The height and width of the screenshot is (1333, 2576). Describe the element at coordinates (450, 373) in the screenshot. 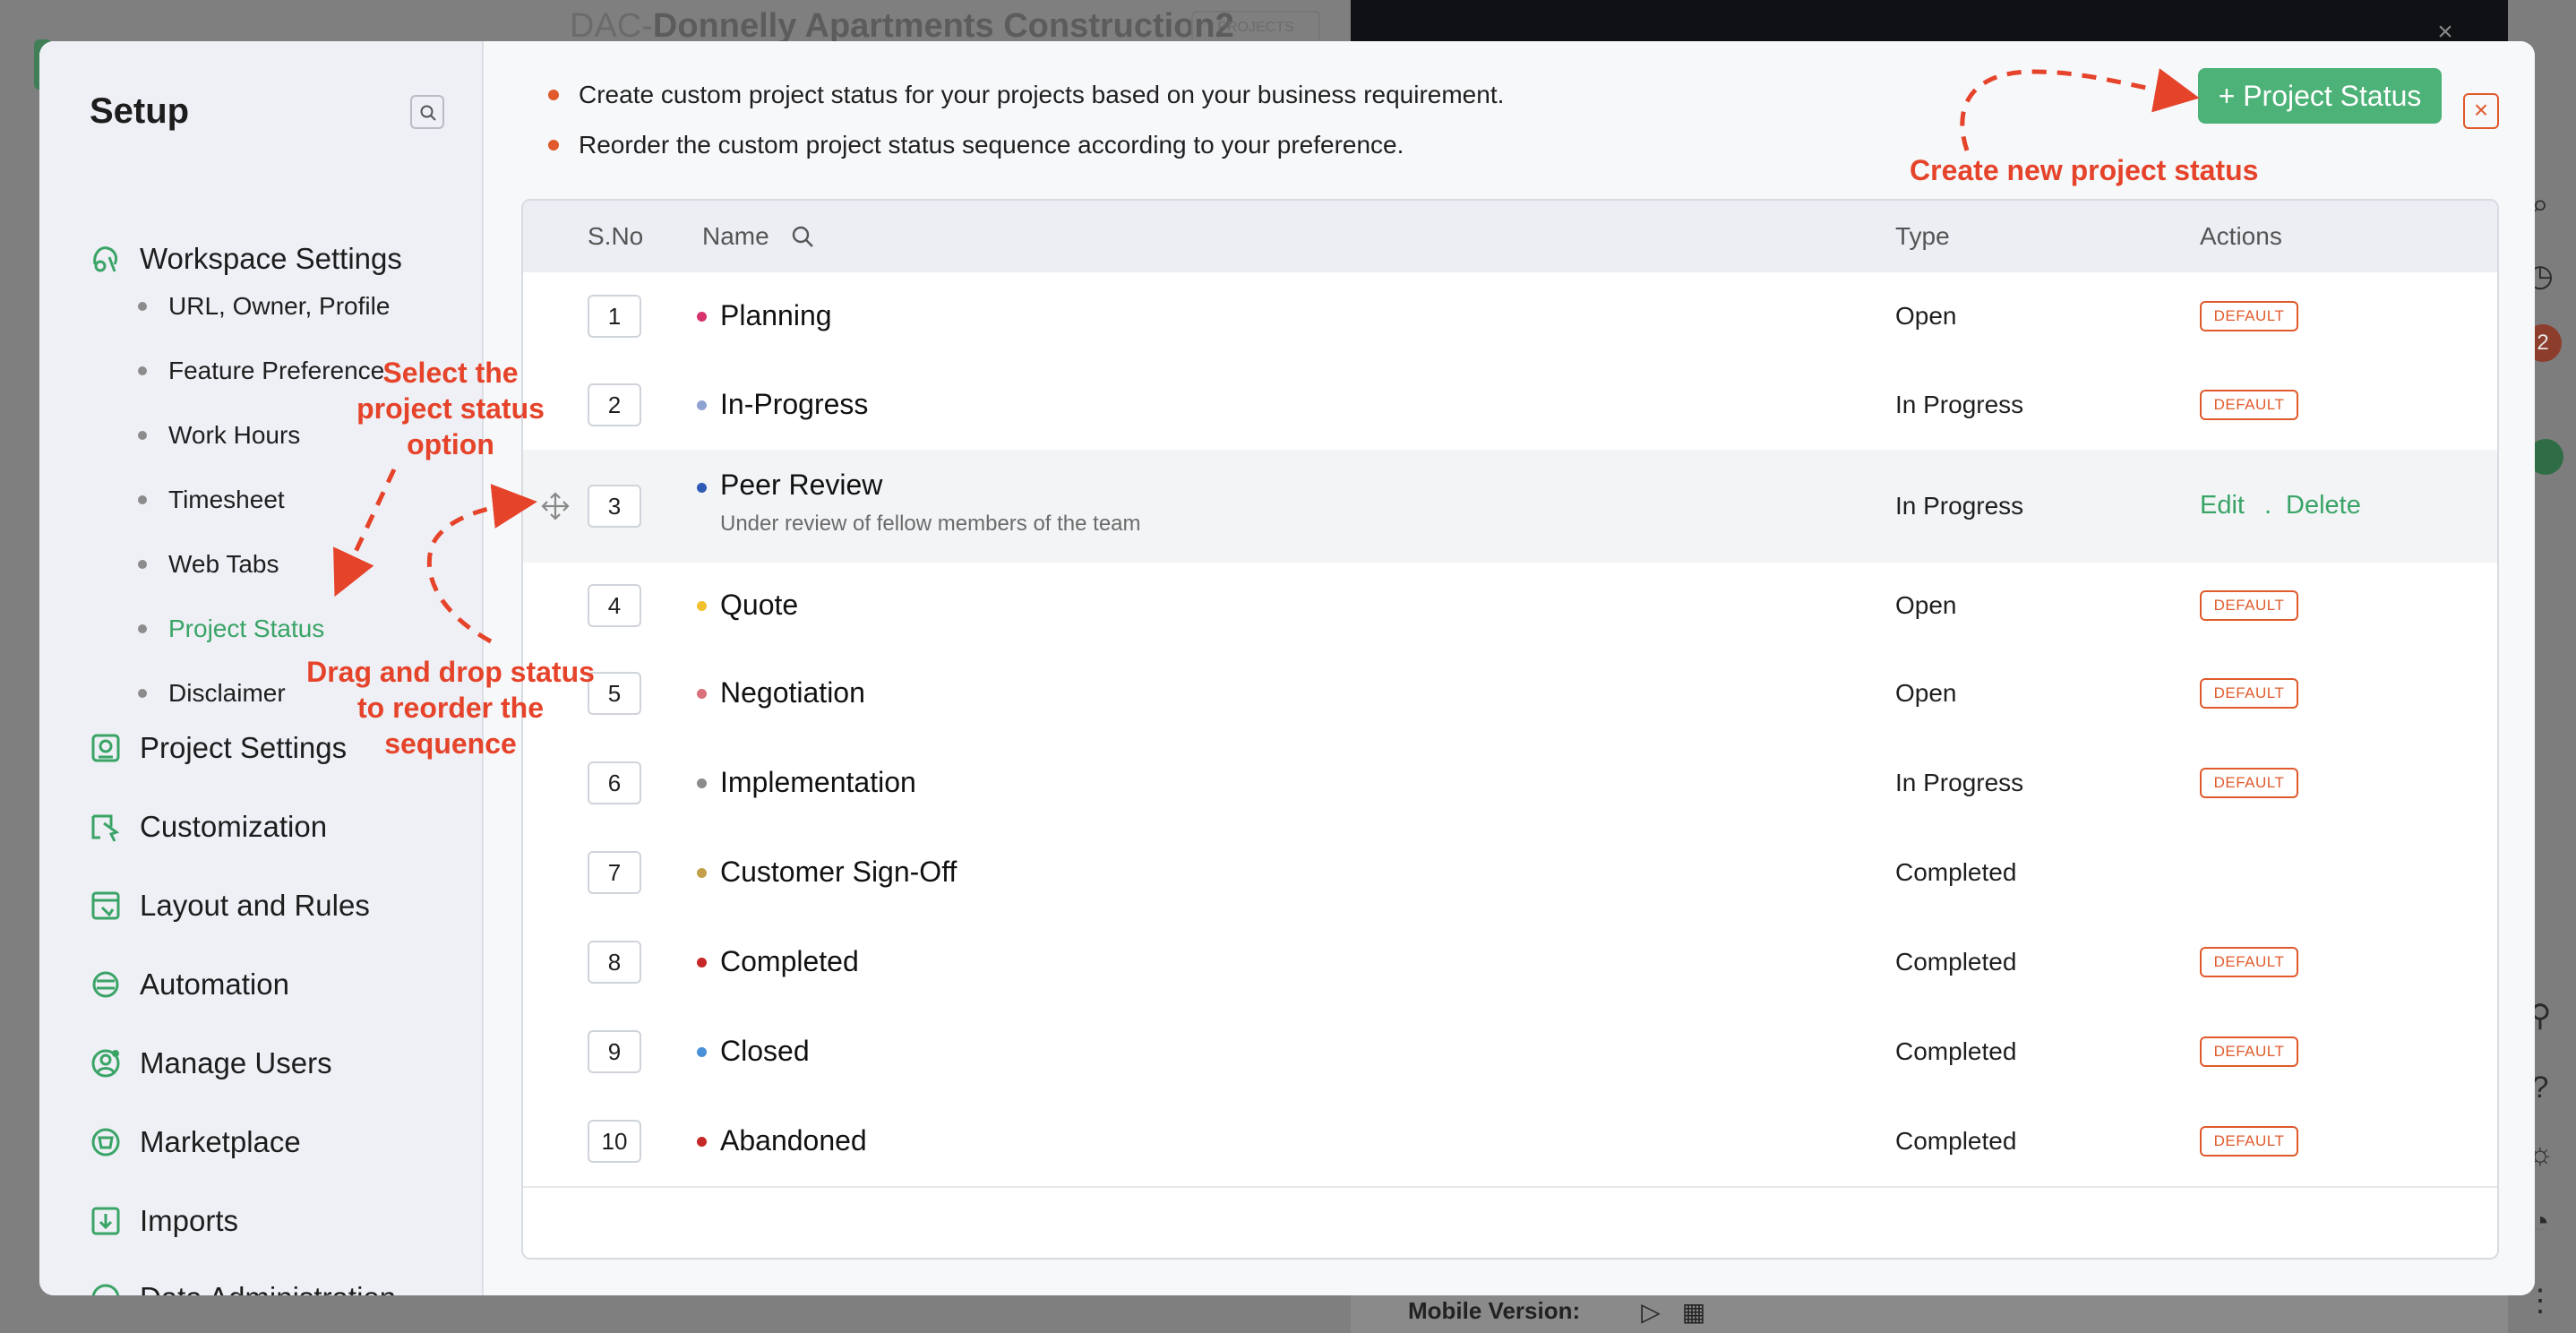

I see `annotation-line: Select the` at that location.